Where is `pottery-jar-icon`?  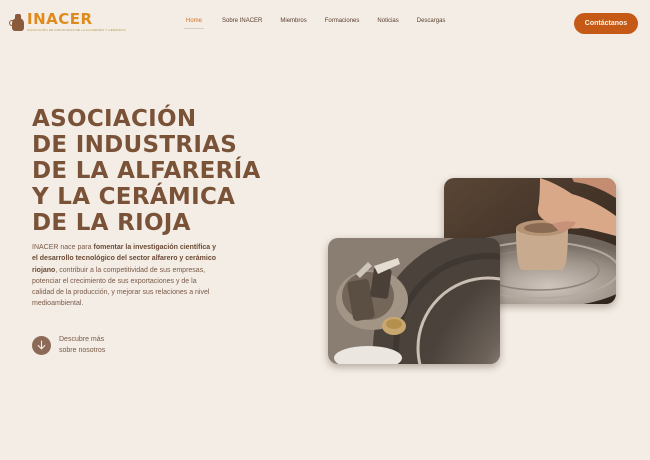
pottery-jar-icon is located at coordinates (17, 22).